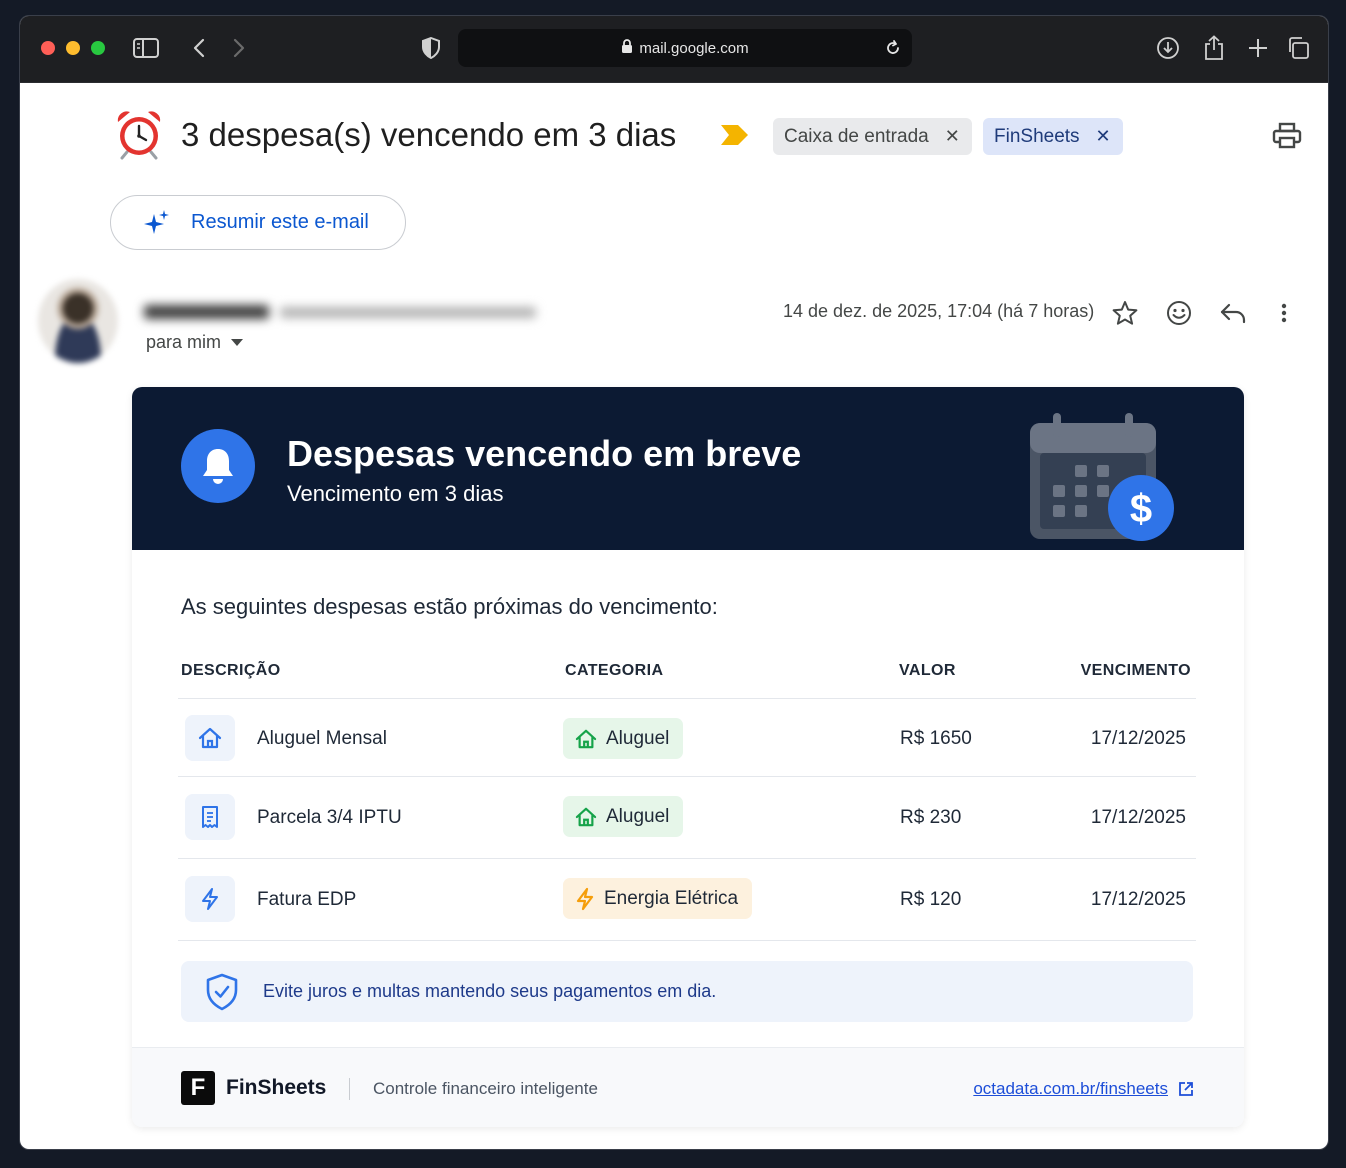  What do you see at coordinates (1070, 1089) in the screenshot?
I see `link-text: octadata.com.br/finsheets` at bounding box center [1070, 1089].